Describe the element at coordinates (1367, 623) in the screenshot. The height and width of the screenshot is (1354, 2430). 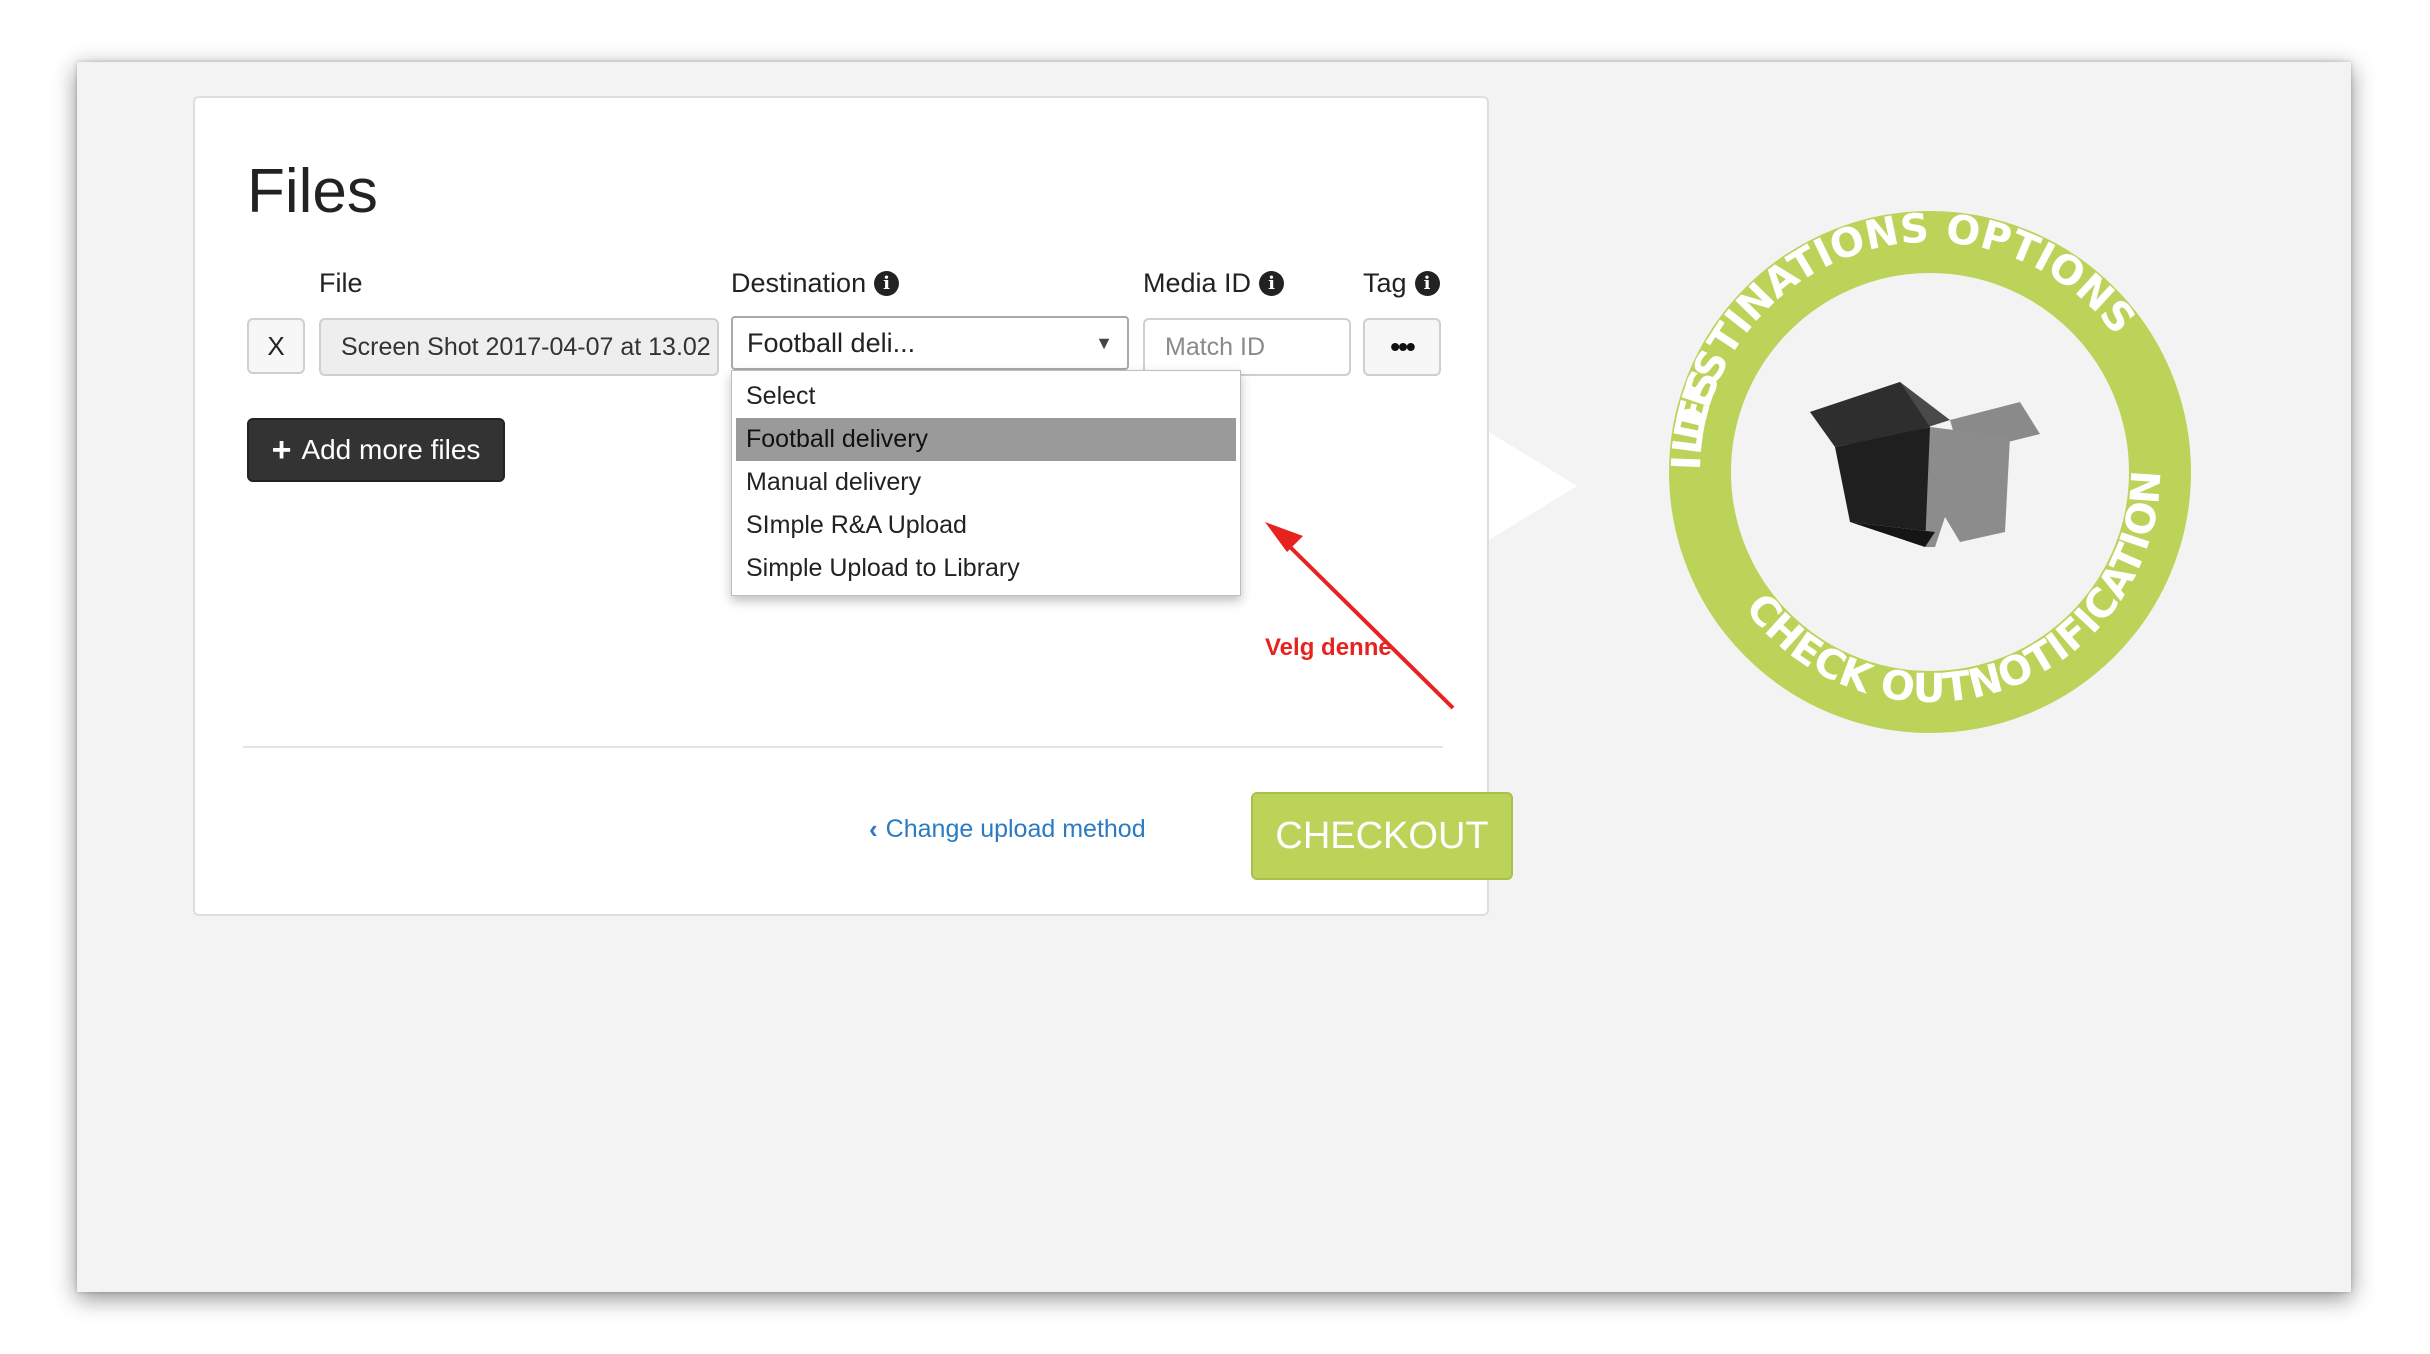
I see `annotation-arrow-line` at that location.